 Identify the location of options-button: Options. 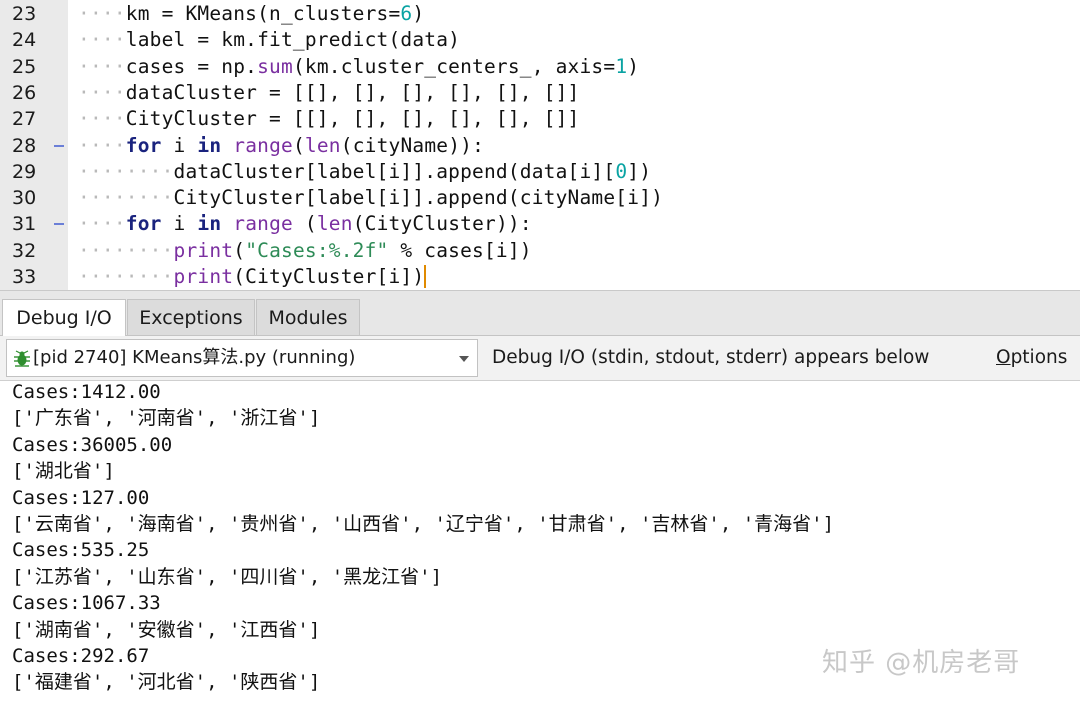
(1031, 358).